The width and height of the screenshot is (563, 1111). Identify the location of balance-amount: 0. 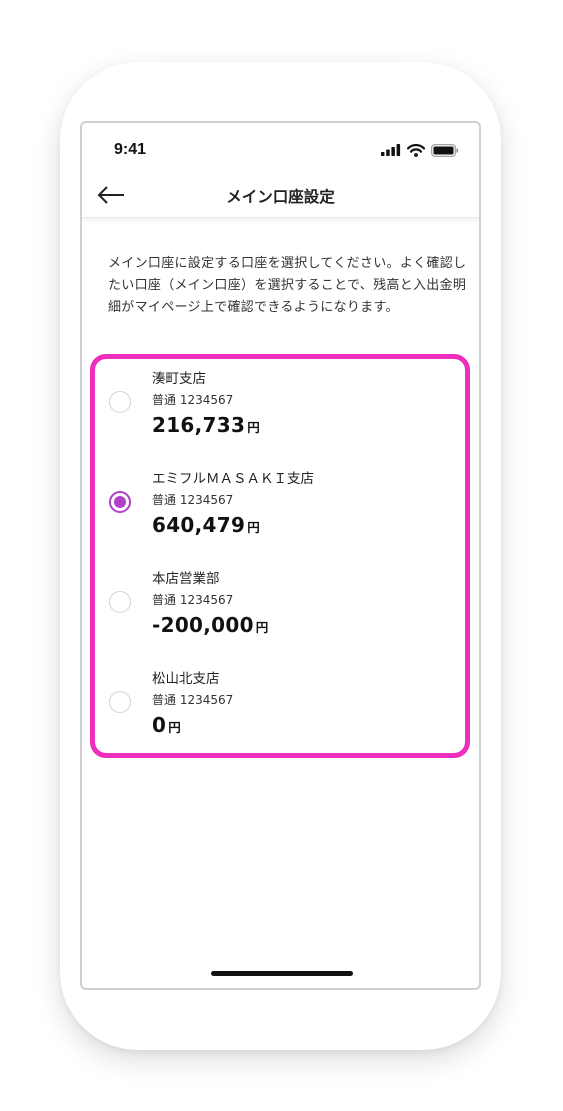
(159, 725).